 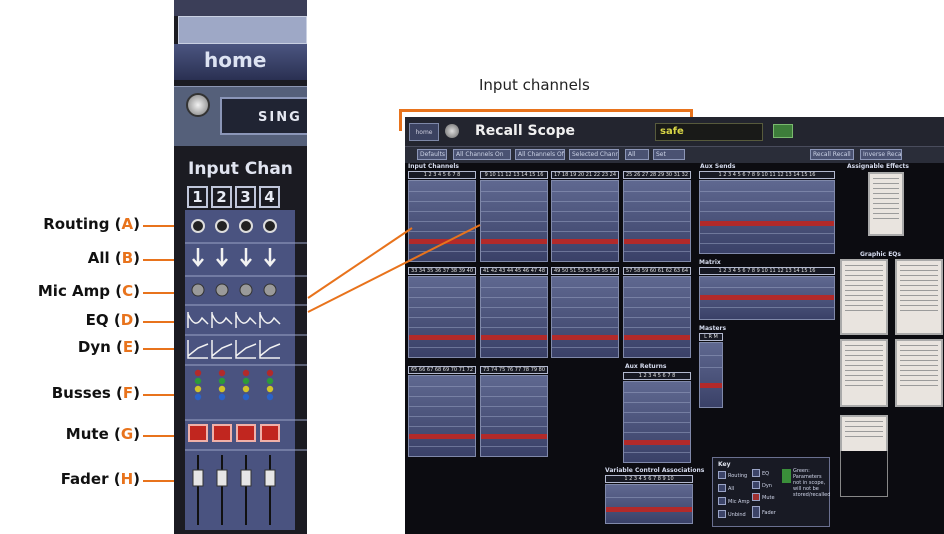 What do you see at coordinates (263, 116) in the screenshot?
I see `scene-selector: SING` at bounding box center [263, 116].